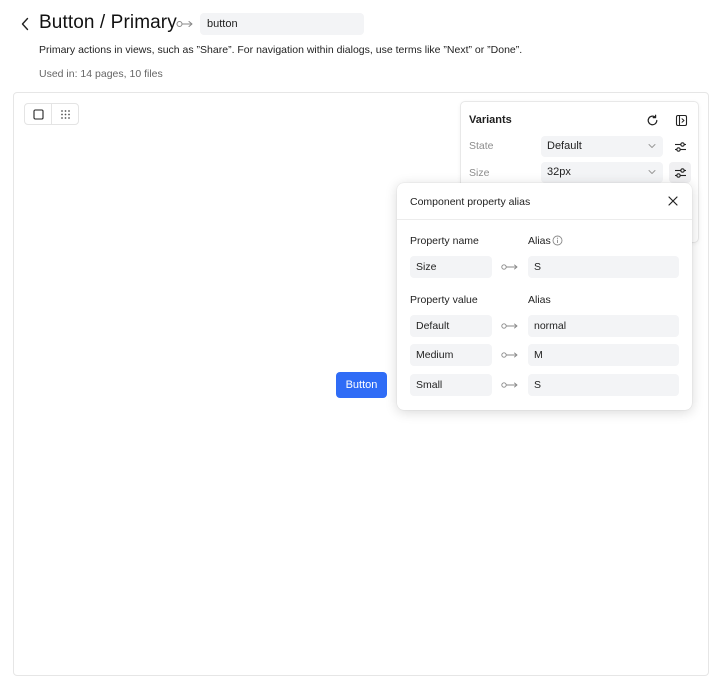 The width and height of the screenshot is (723, 700). I want to click on back-button, so click(25, 24).